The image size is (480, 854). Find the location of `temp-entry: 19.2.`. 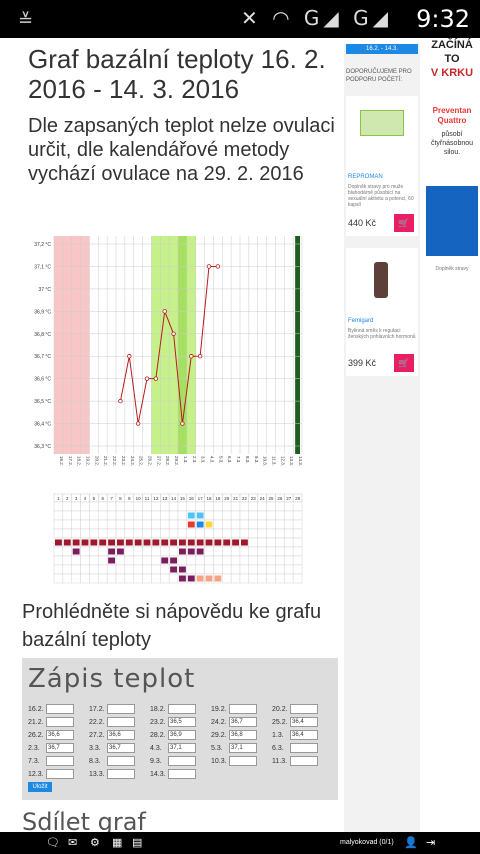

temp-entry: 19.2. is located at coordinates (236, 710).